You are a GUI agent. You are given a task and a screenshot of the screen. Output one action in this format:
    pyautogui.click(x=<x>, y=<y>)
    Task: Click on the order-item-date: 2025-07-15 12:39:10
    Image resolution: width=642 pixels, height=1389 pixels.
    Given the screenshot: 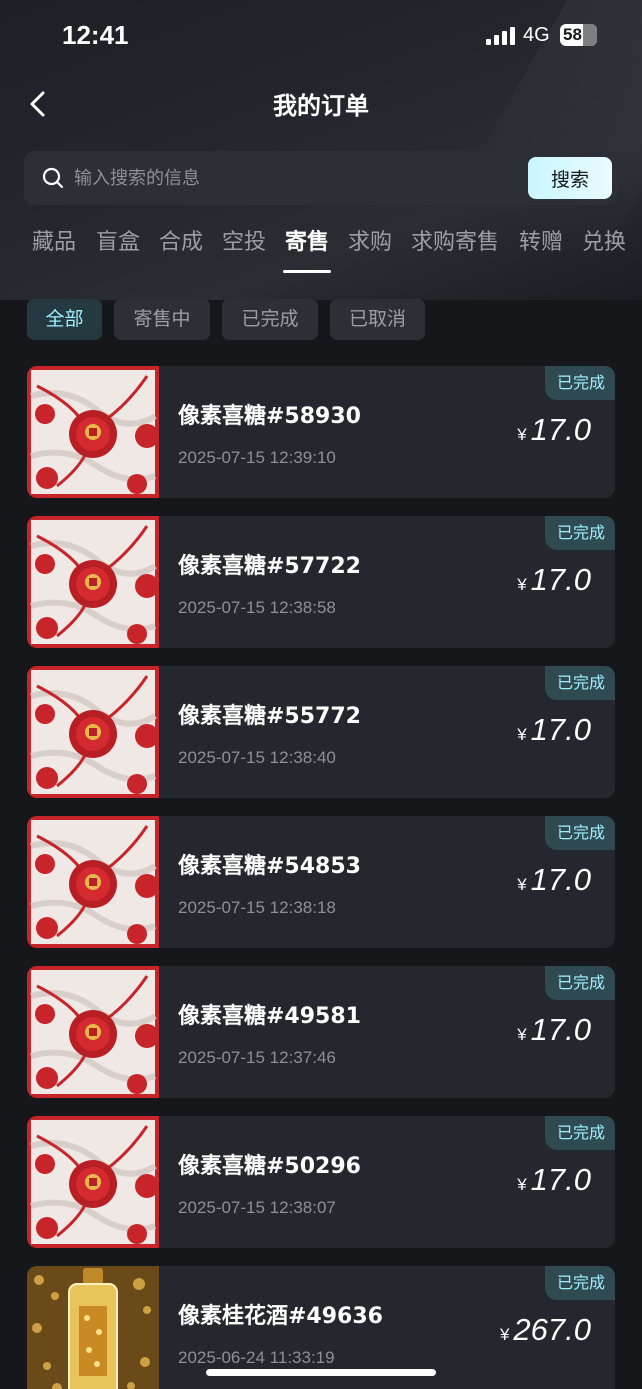 What is the action you would take?
    pyautogui.click(x=257, y=457)
    